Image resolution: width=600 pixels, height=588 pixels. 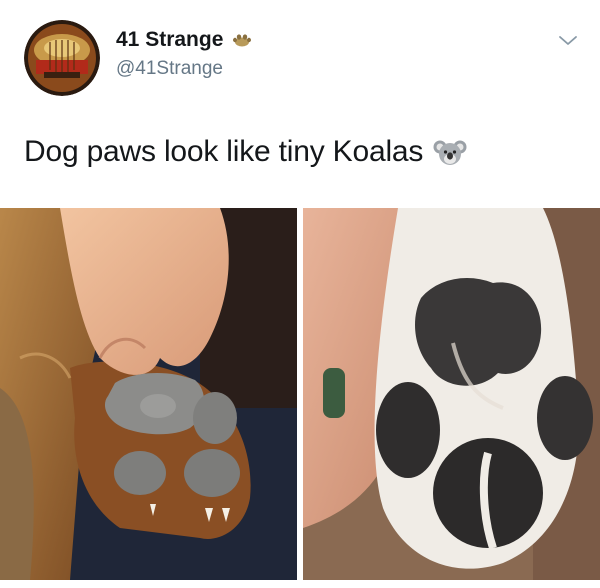 I want to click on paw-badge-icon, so click(x=242, y=40).